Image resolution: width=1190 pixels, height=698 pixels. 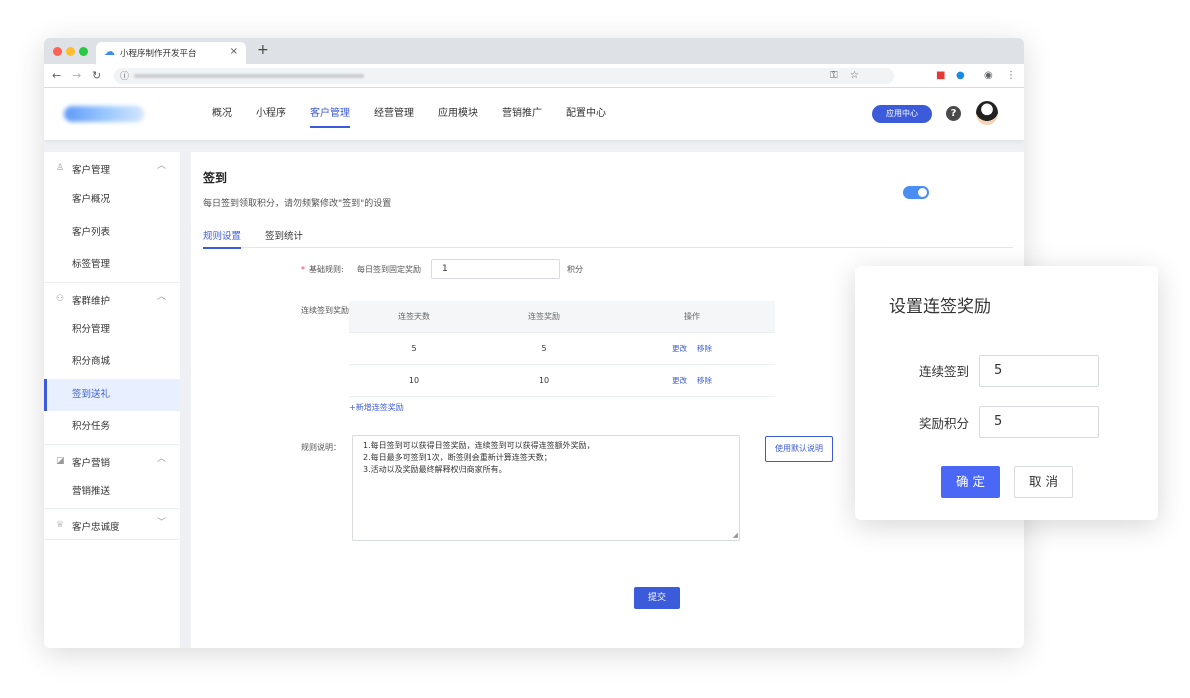 I want to click on avatar, so click(x=987, y=113).